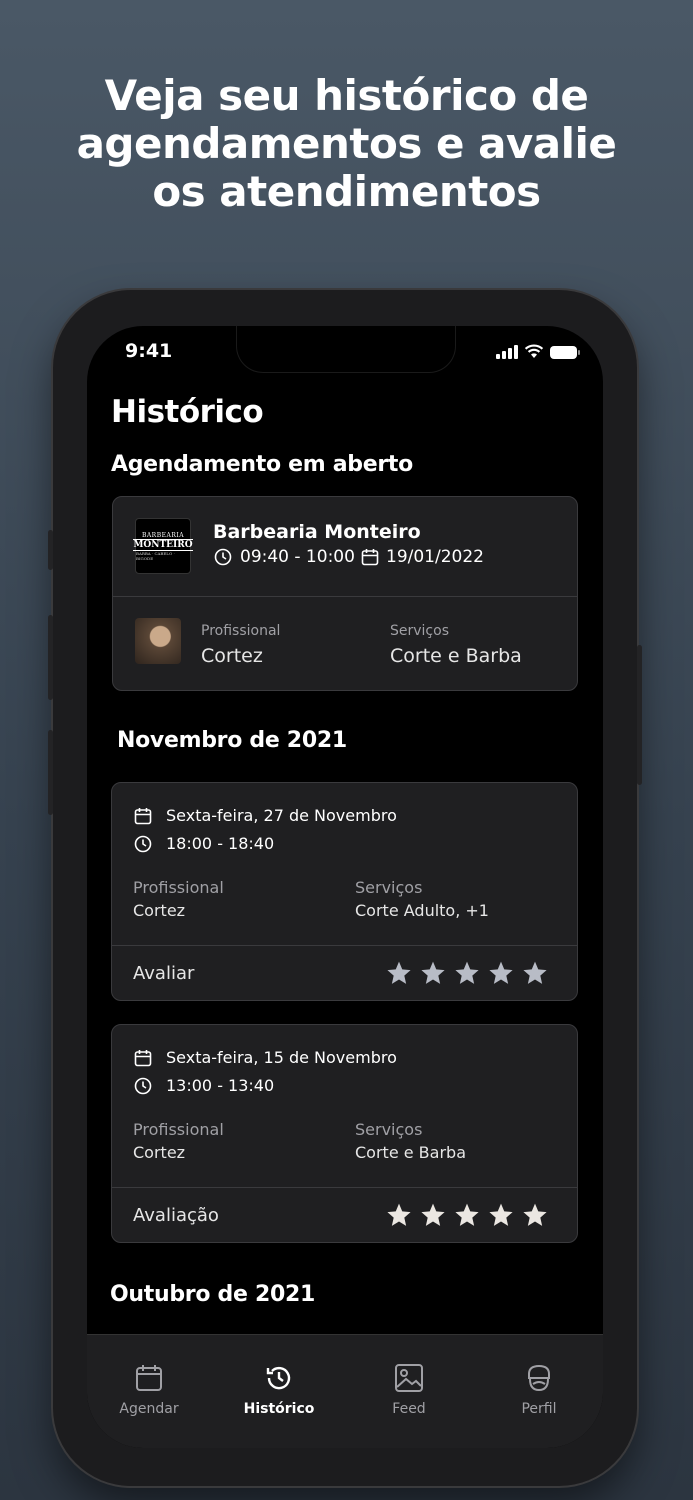 This screenshot has width=693, height=1500. I want to click on appointment-date: 19/01/2022, so click(435, 557).